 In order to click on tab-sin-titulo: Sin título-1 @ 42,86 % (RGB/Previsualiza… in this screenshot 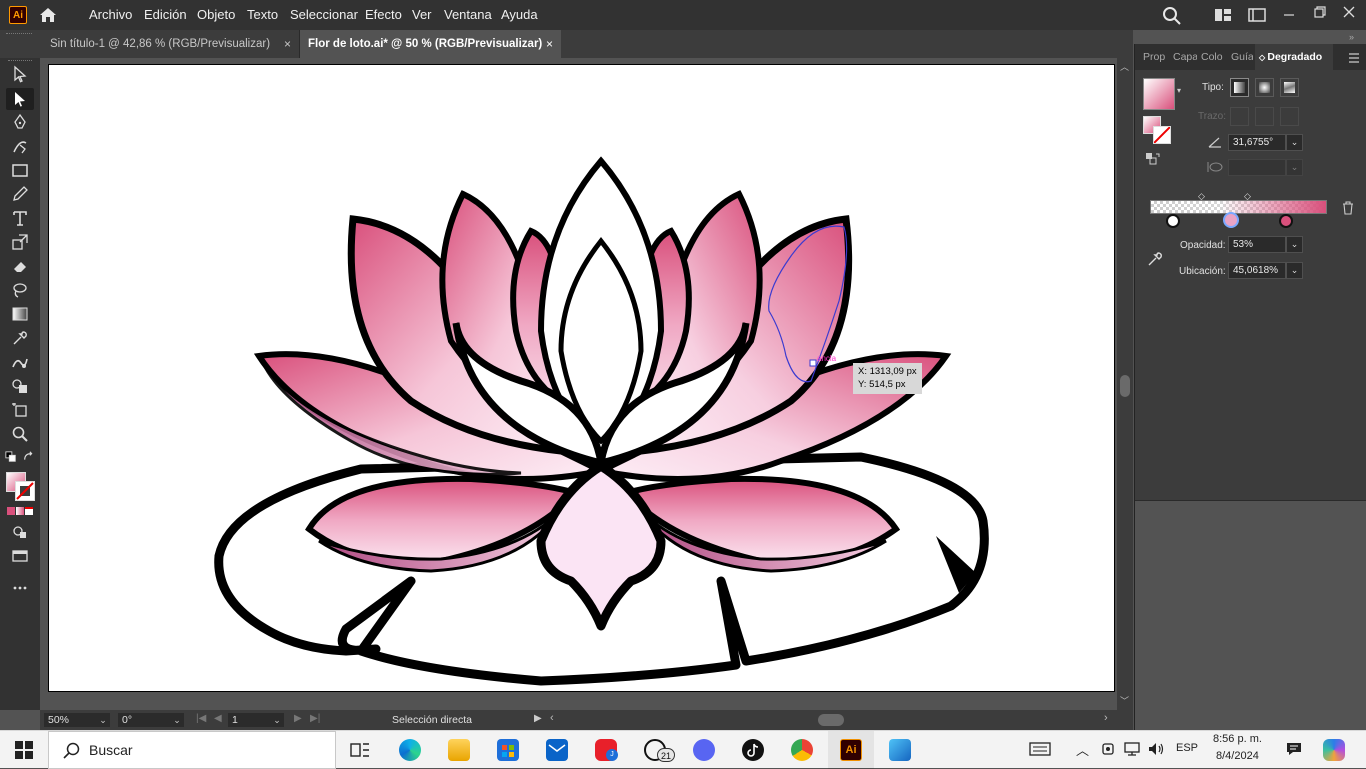, I will do `click(171, 44)`.